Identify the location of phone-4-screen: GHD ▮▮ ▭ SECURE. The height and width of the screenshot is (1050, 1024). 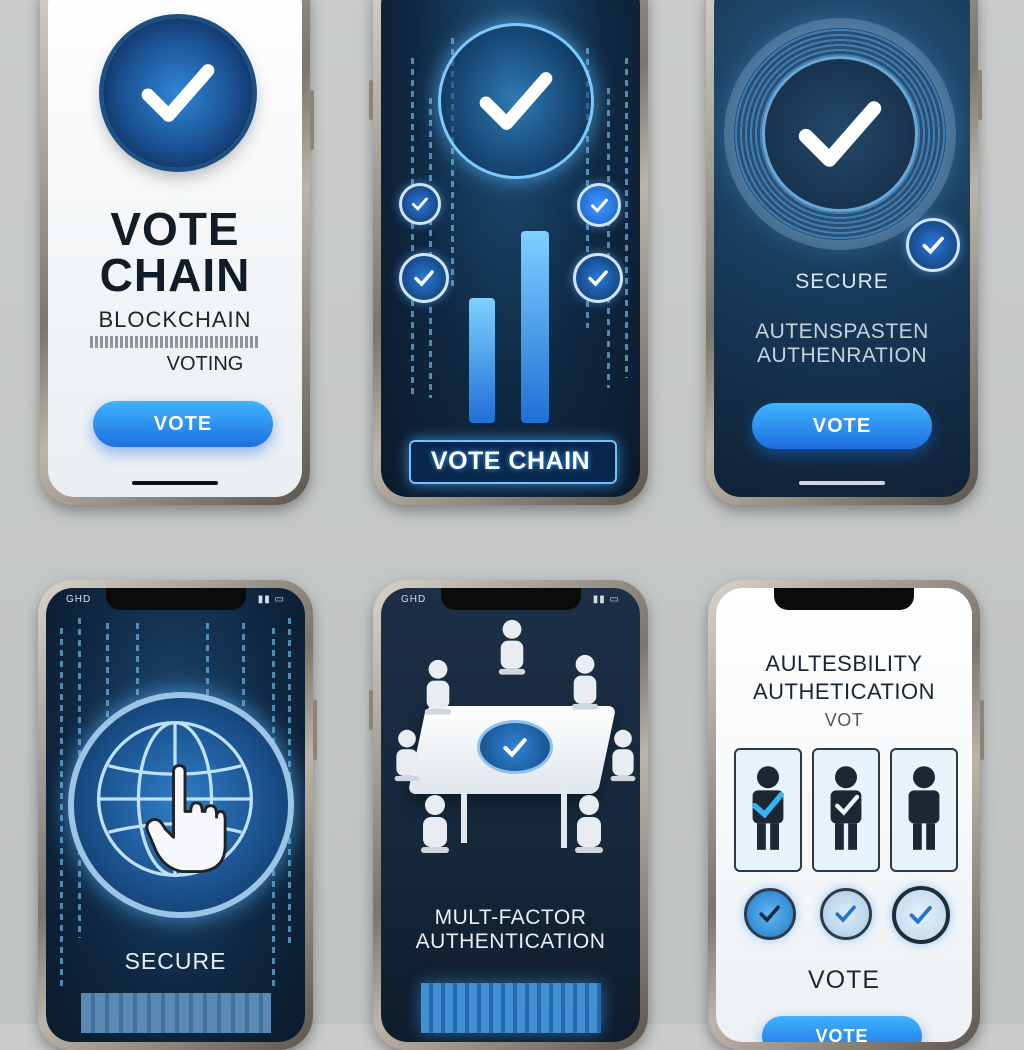
(175, 815).